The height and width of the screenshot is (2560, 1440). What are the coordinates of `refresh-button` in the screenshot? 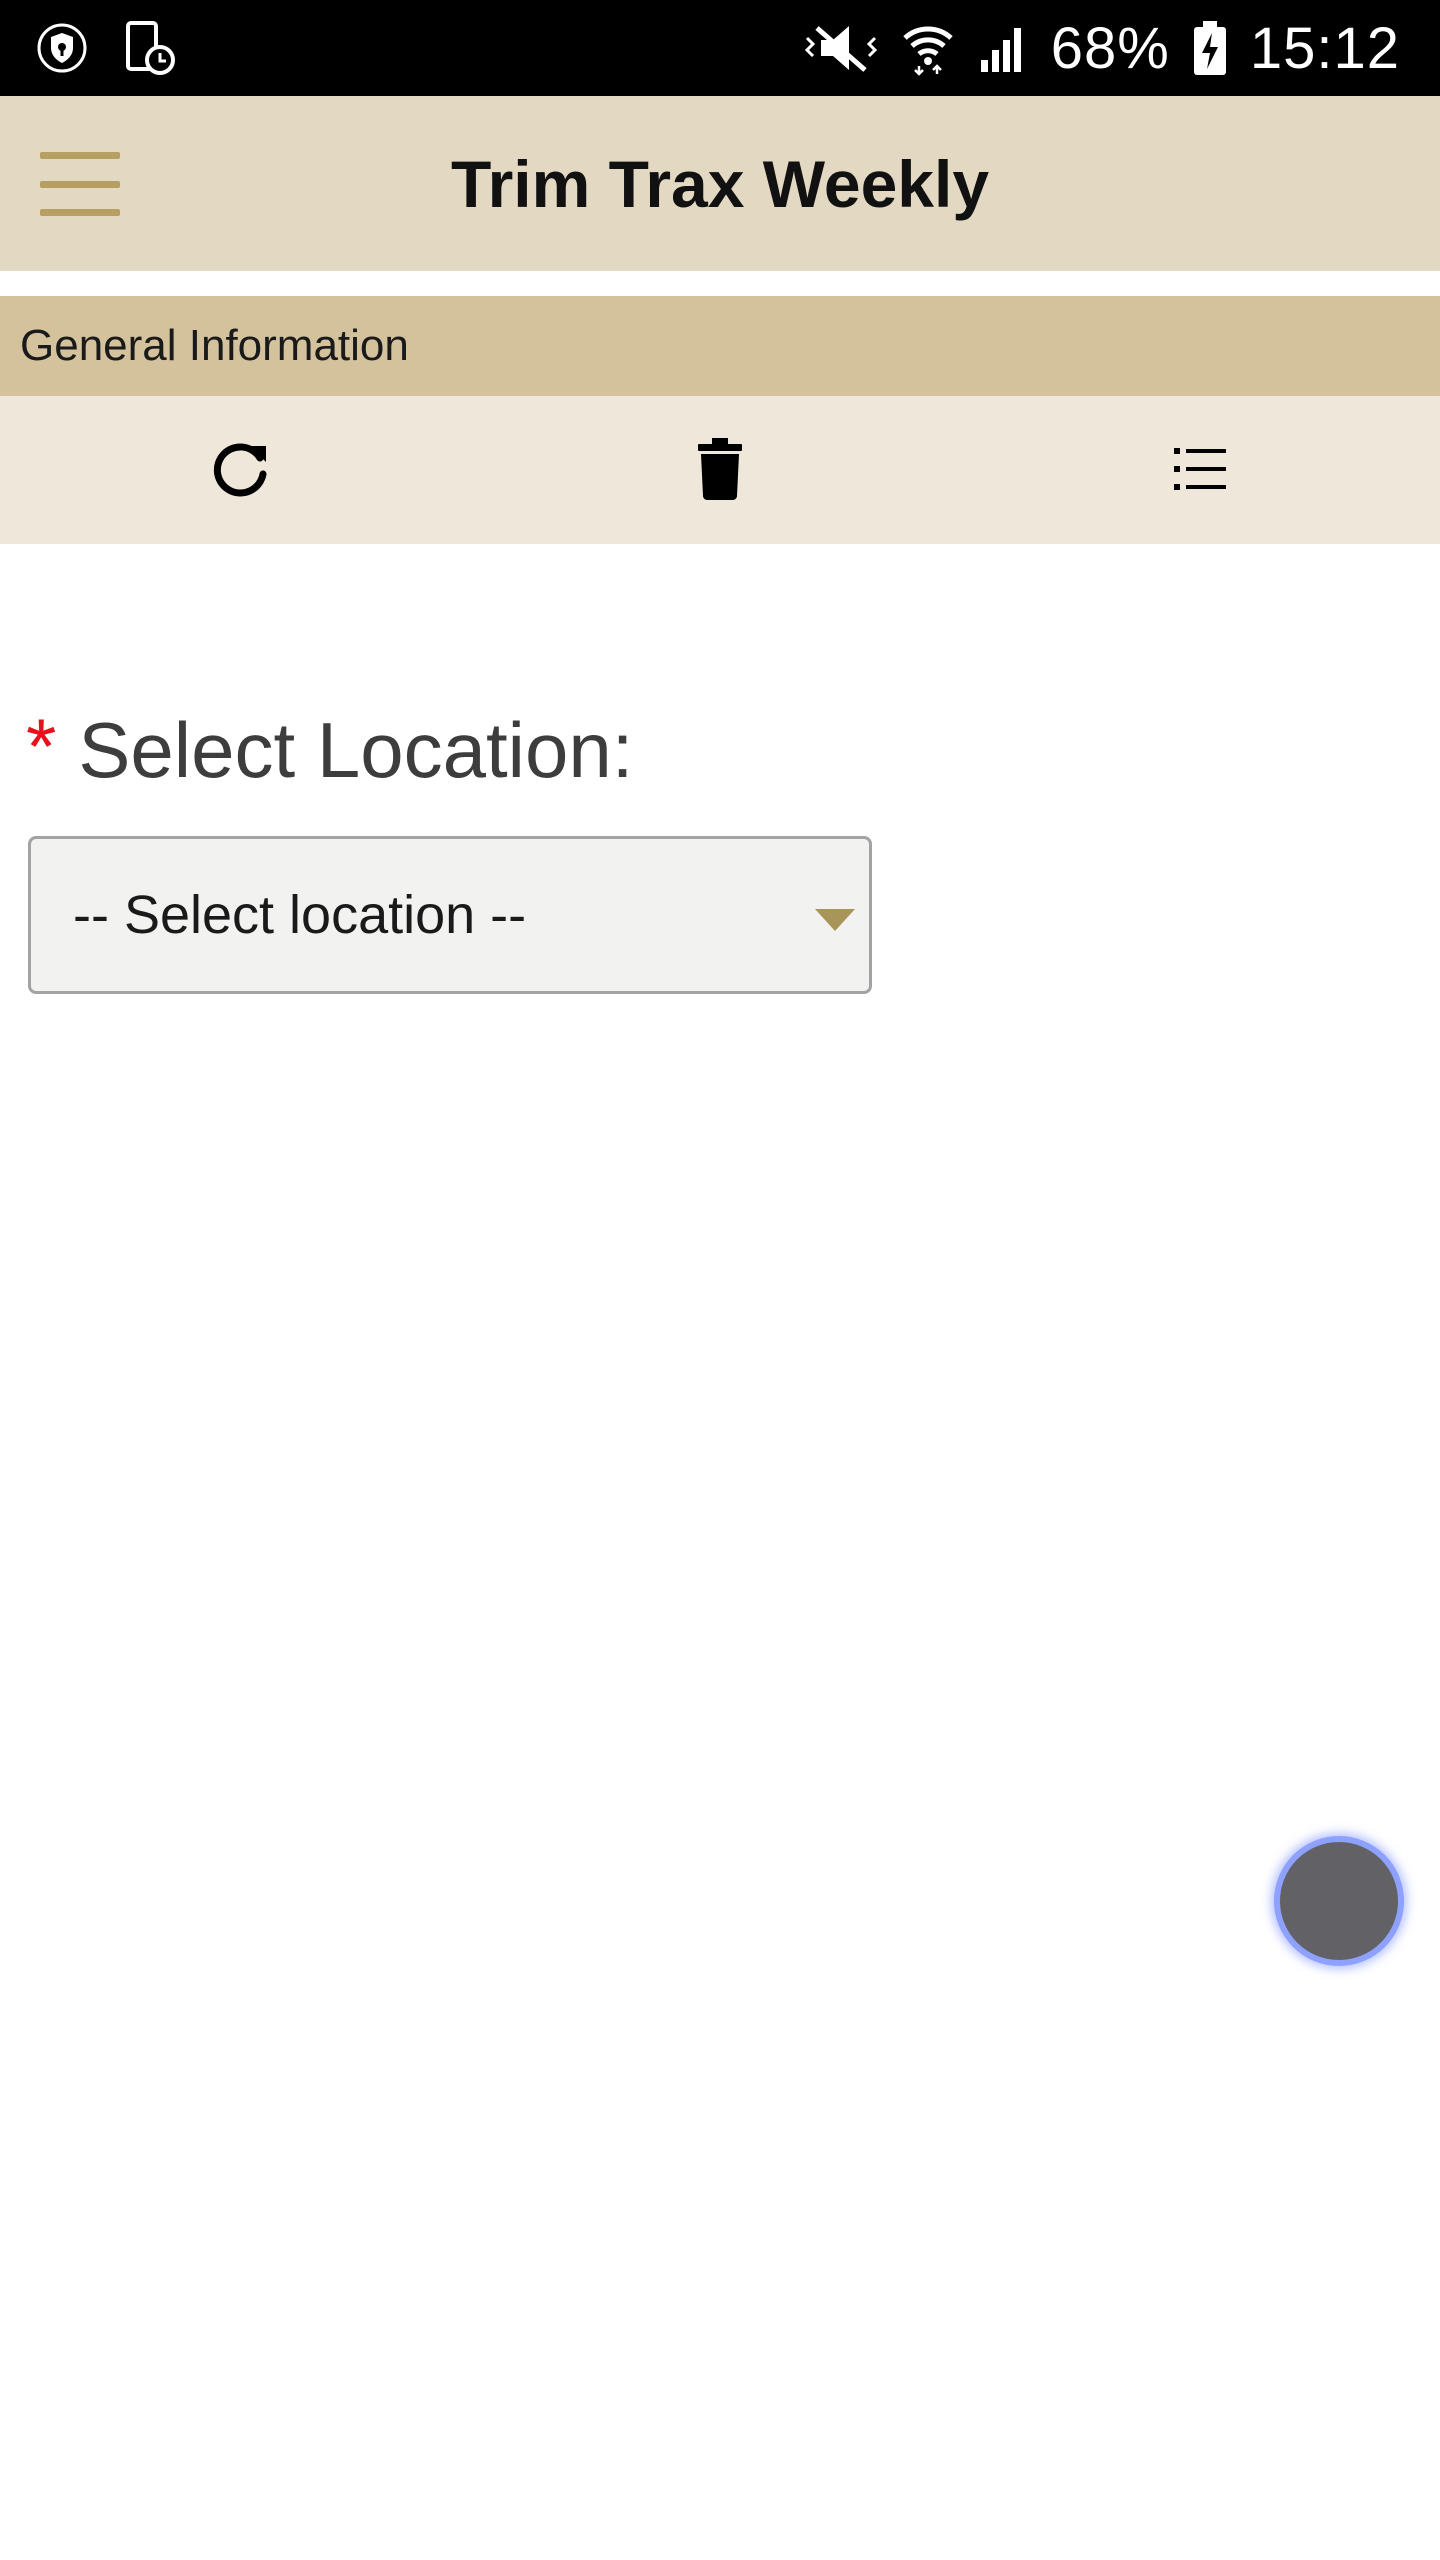 It's located at (241, 471).